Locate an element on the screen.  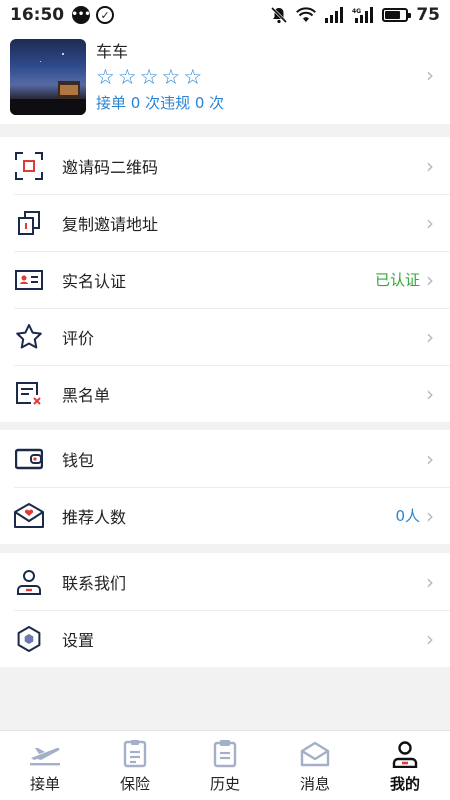
tab-mine: 我的 is located at coordinates (405, 765).